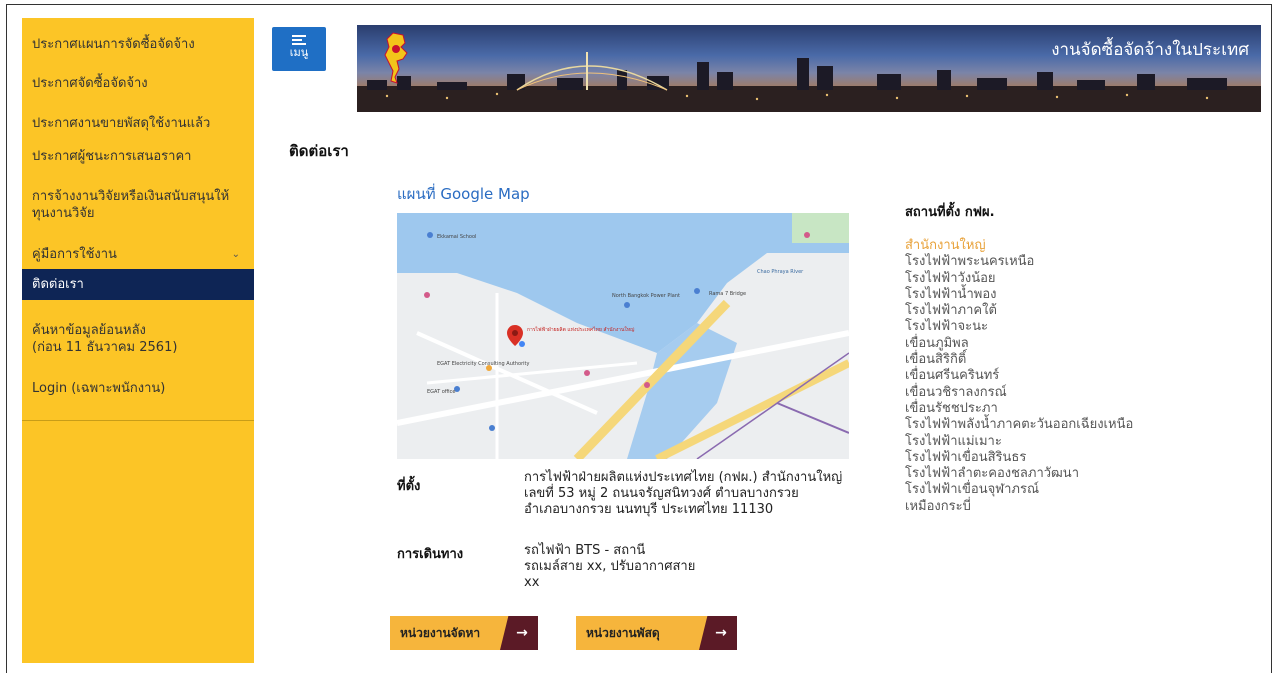 The height and width of the screenshot is (673, 1275). I want to click on location-item: เหมืองกระบี่, so click(1065, 507).